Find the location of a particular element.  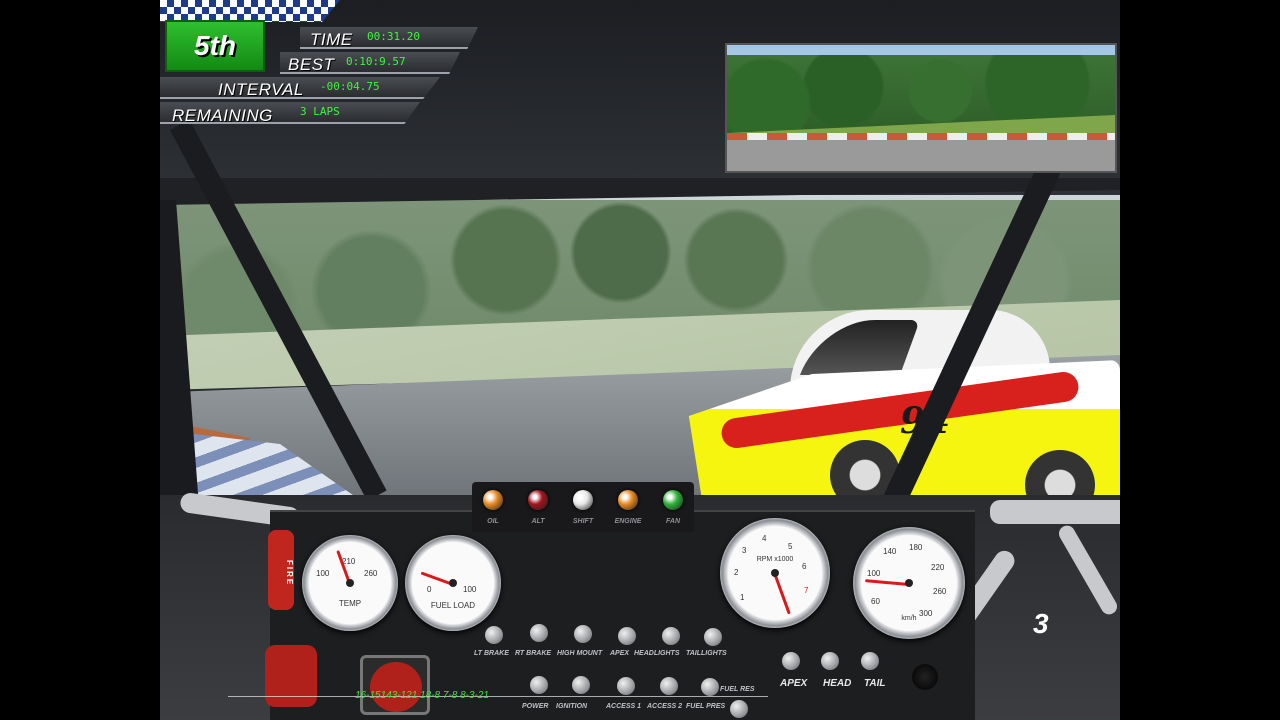

rt-brake-label: RT BRAKE is located at coordinates (533, 653).